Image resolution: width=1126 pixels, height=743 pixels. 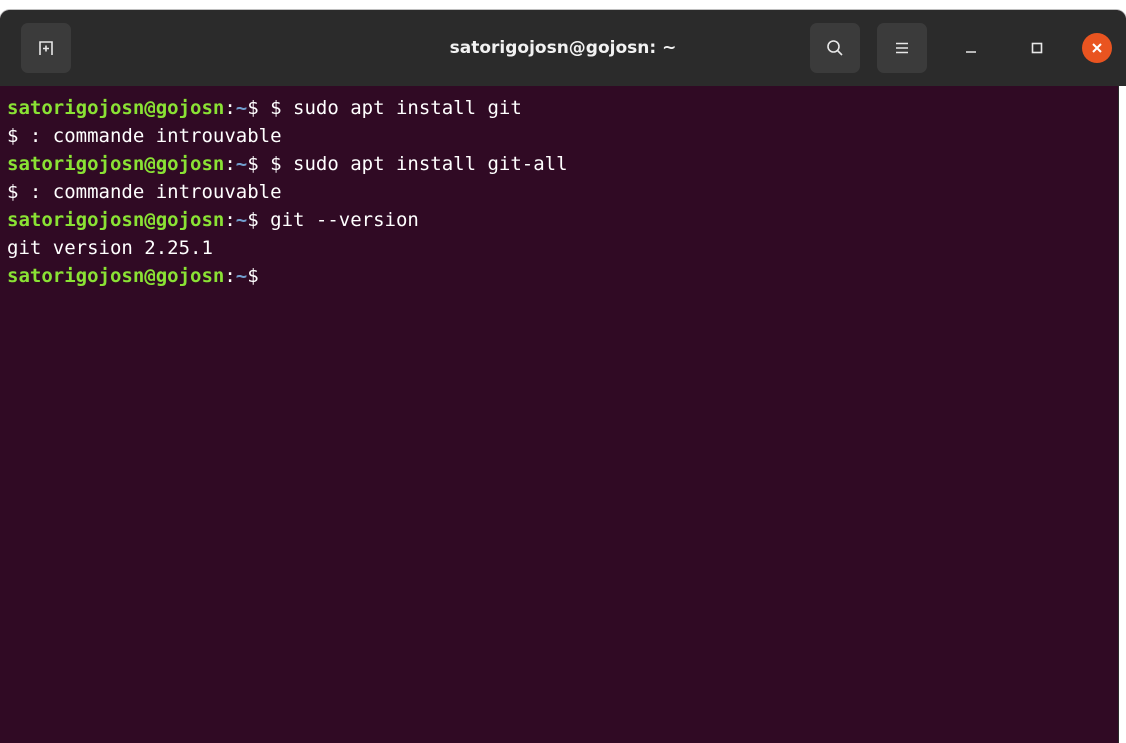 I want to click on prompt-command: git --version, so click(x=338, y=220).